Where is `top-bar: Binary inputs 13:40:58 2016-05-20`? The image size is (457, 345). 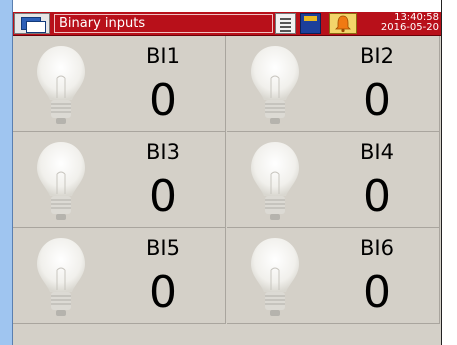 top-bar: Binary inputs 13:40:58 2016-05-20 is located at coordinates (227, 24).